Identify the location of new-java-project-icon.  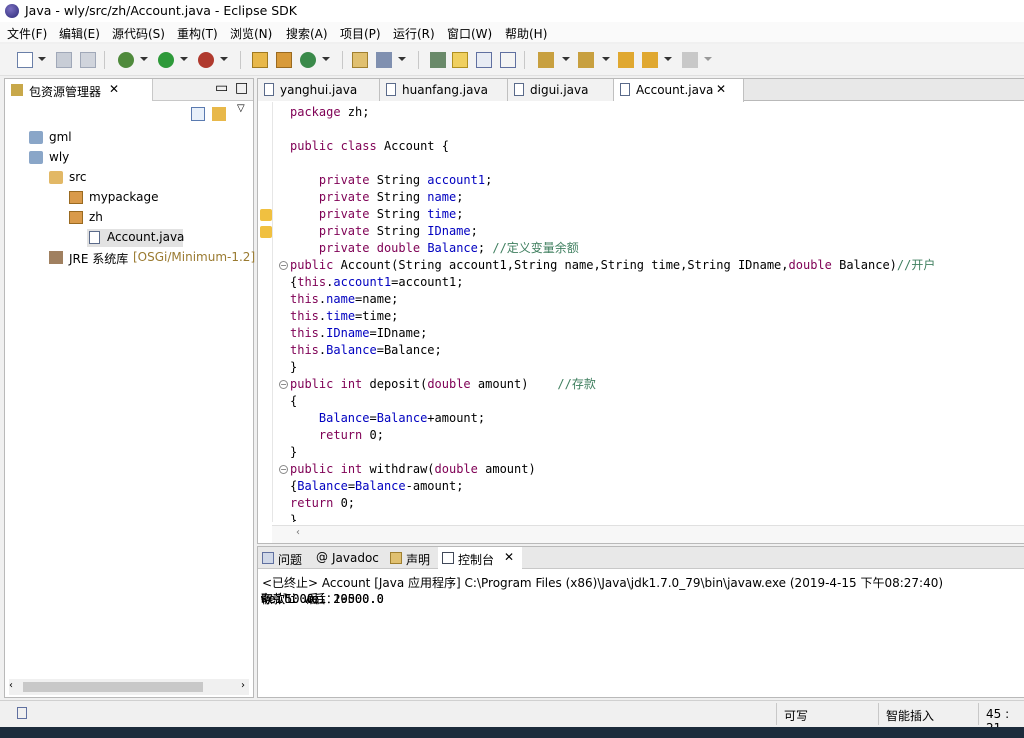
(260, 60).